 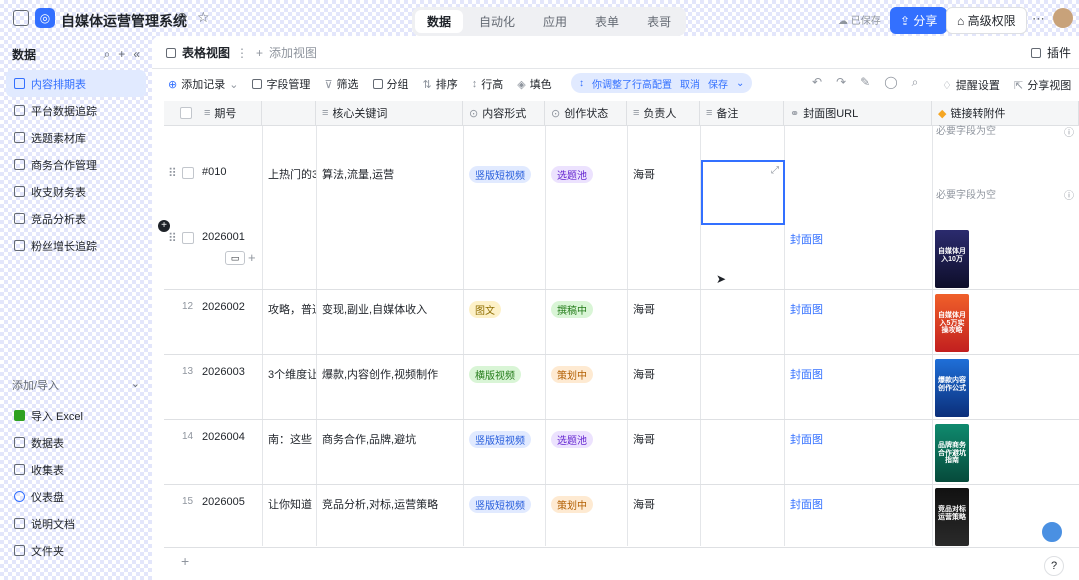 I want to click on col-header-form: ⊙ 内容形式, so click(x=504, y=113).